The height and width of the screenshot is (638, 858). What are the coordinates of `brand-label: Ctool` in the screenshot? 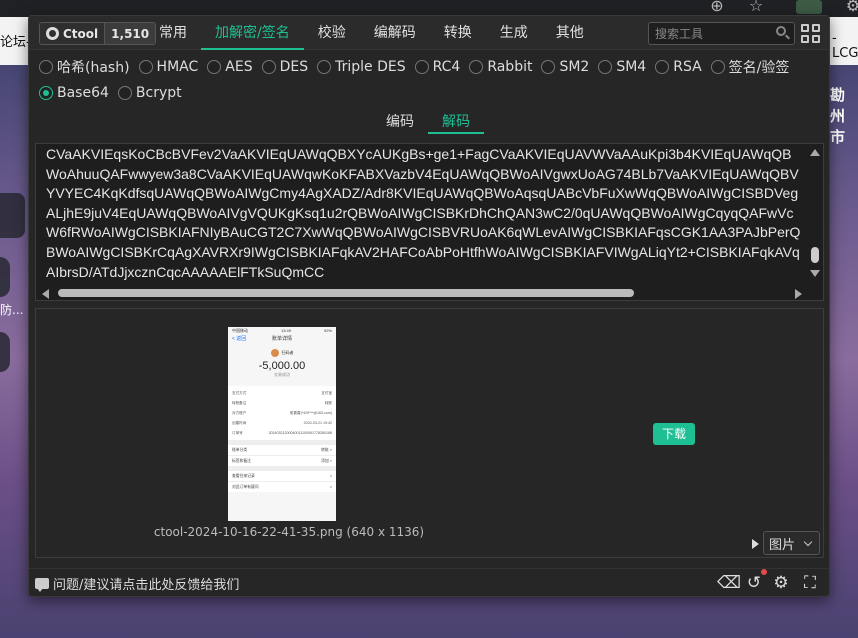 It's located at (81, 33).